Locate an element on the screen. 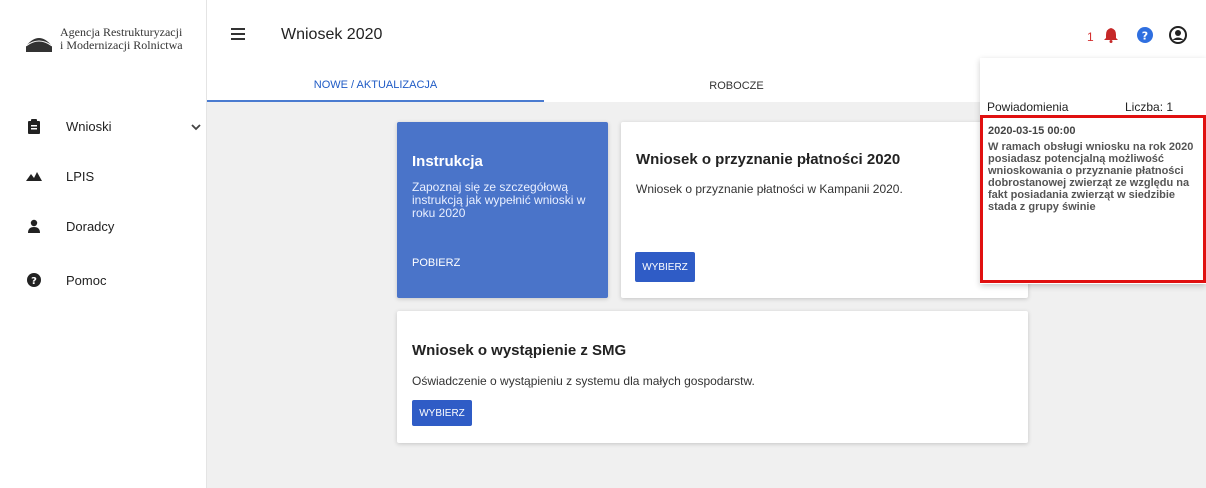 This screenshot has width=1206, height=488. sidebar-item-label: Doradcy is located at coordinates (90, 226).